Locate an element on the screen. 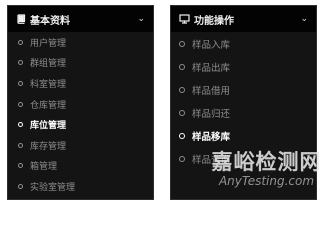 Image resolution: width=328 pixels, height=240 pixels. menu-item: 样品归还 is located at coordinates (243, 112).